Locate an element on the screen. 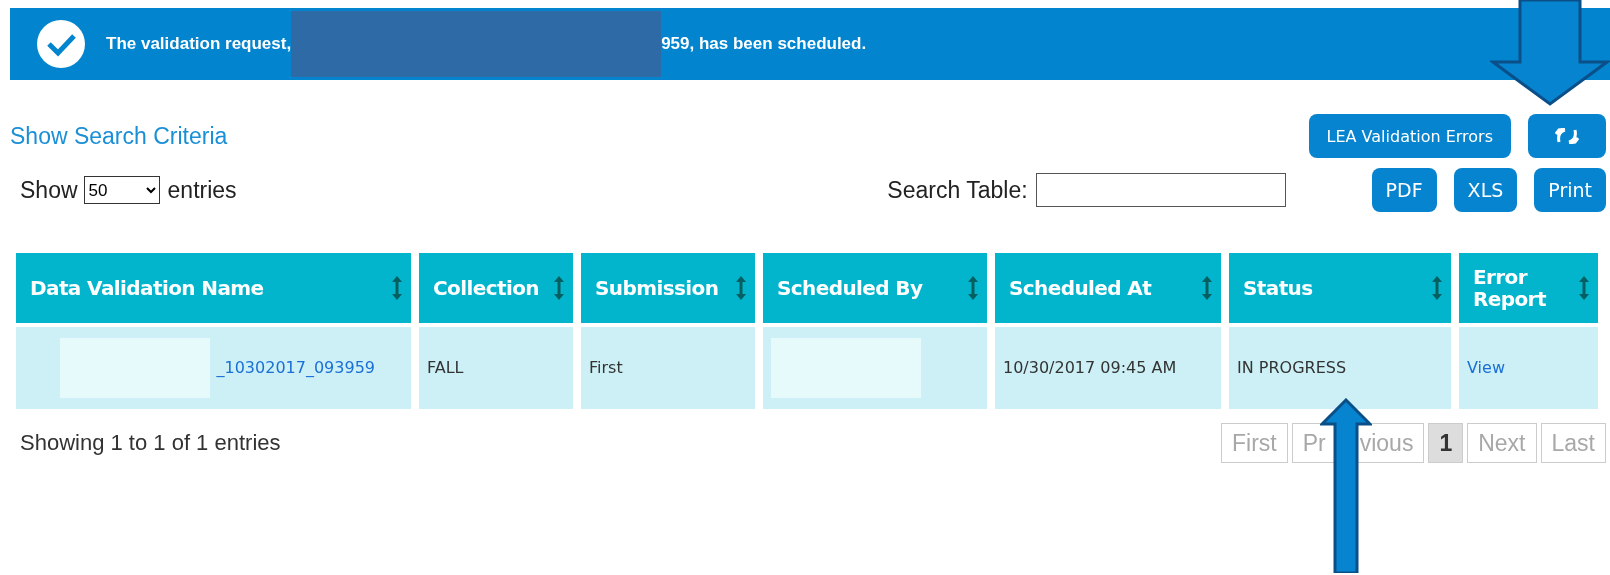 This screenshot has height=575, width=1610. banner-message: 959, has been scheduled. is located at coordinates (764, 44).